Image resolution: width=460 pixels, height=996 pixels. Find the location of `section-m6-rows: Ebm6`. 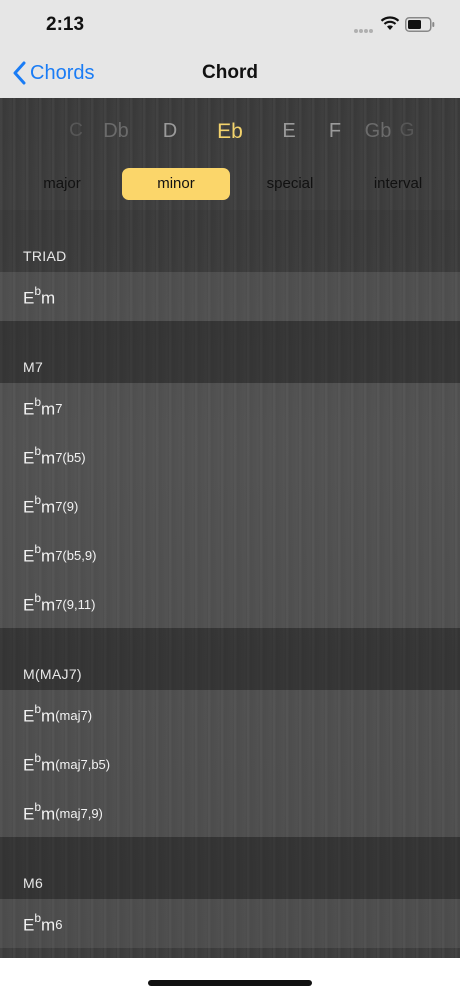

section-m6-rows: Ebm6 is located at coordinates (230, 923).